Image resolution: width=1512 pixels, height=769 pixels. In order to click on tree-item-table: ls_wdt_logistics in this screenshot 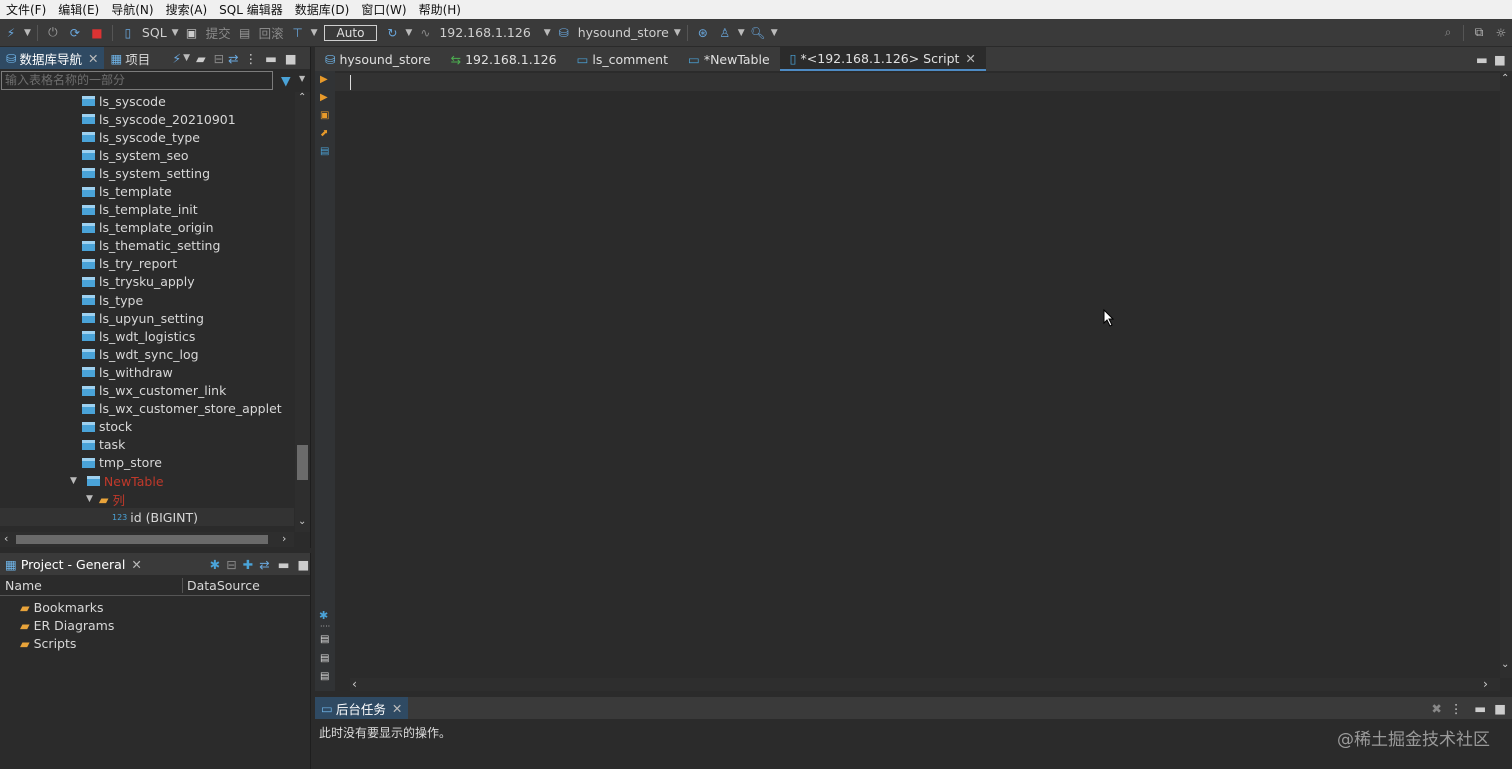, I will do `click(147, 336)`.